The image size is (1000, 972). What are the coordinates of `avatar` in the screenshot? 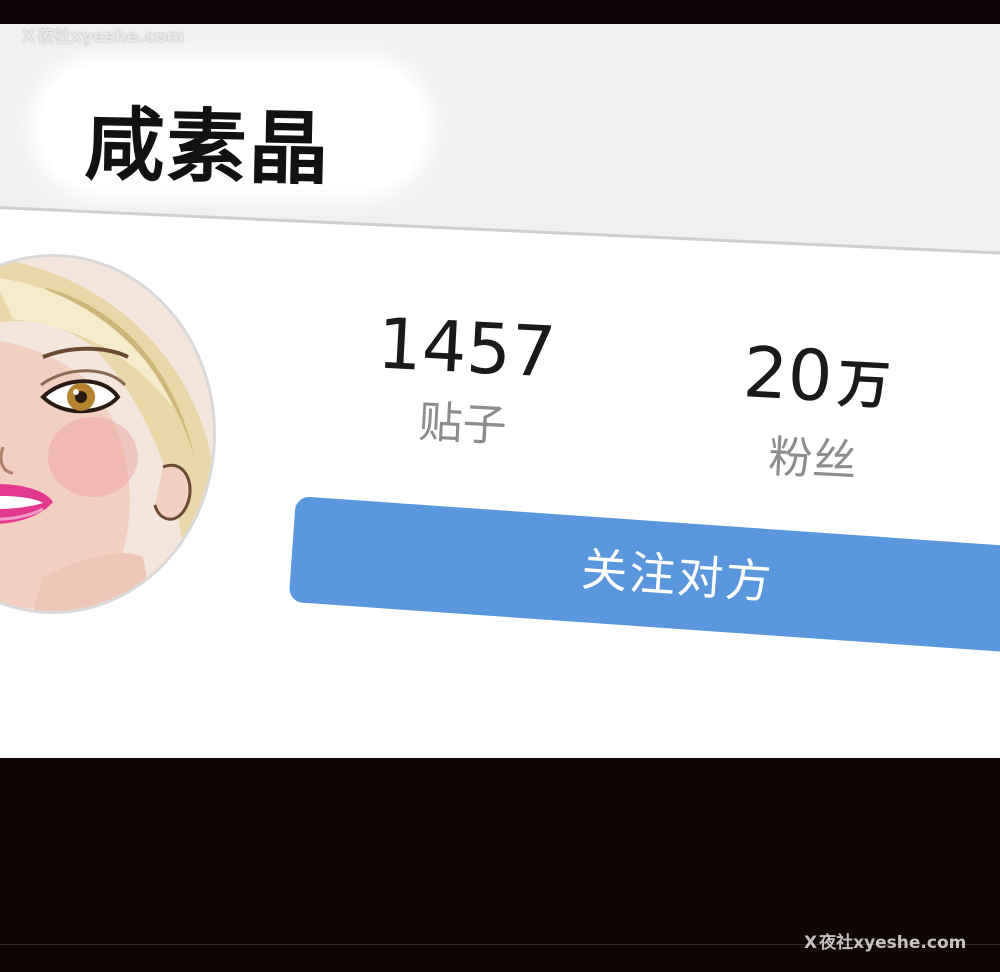 It's located at (108, 434).